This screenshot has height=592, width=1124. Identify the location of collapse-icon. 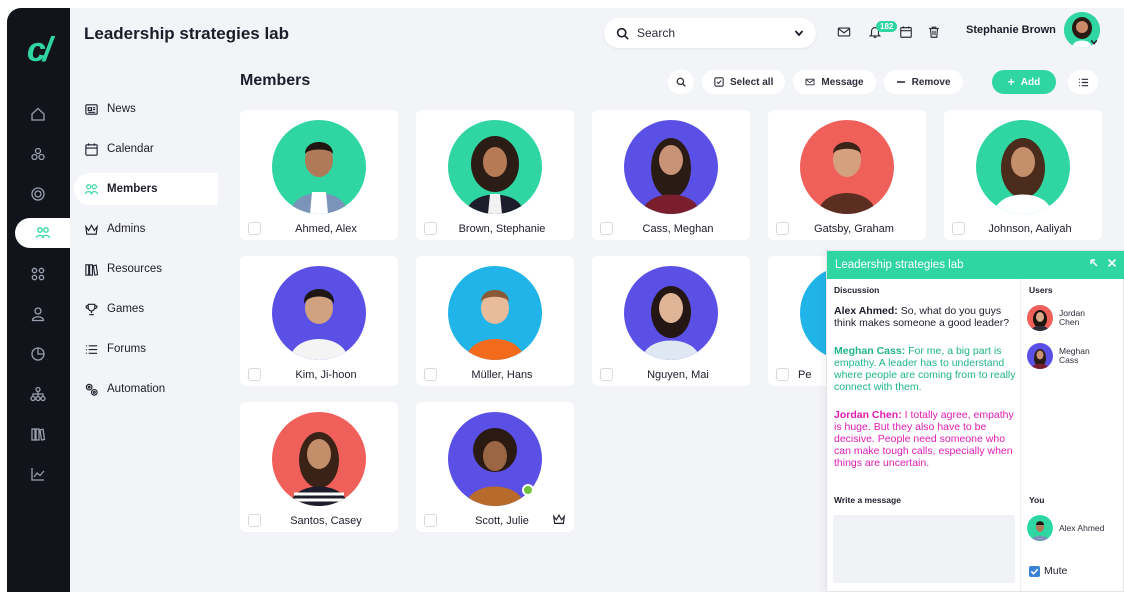
(1094, 263).